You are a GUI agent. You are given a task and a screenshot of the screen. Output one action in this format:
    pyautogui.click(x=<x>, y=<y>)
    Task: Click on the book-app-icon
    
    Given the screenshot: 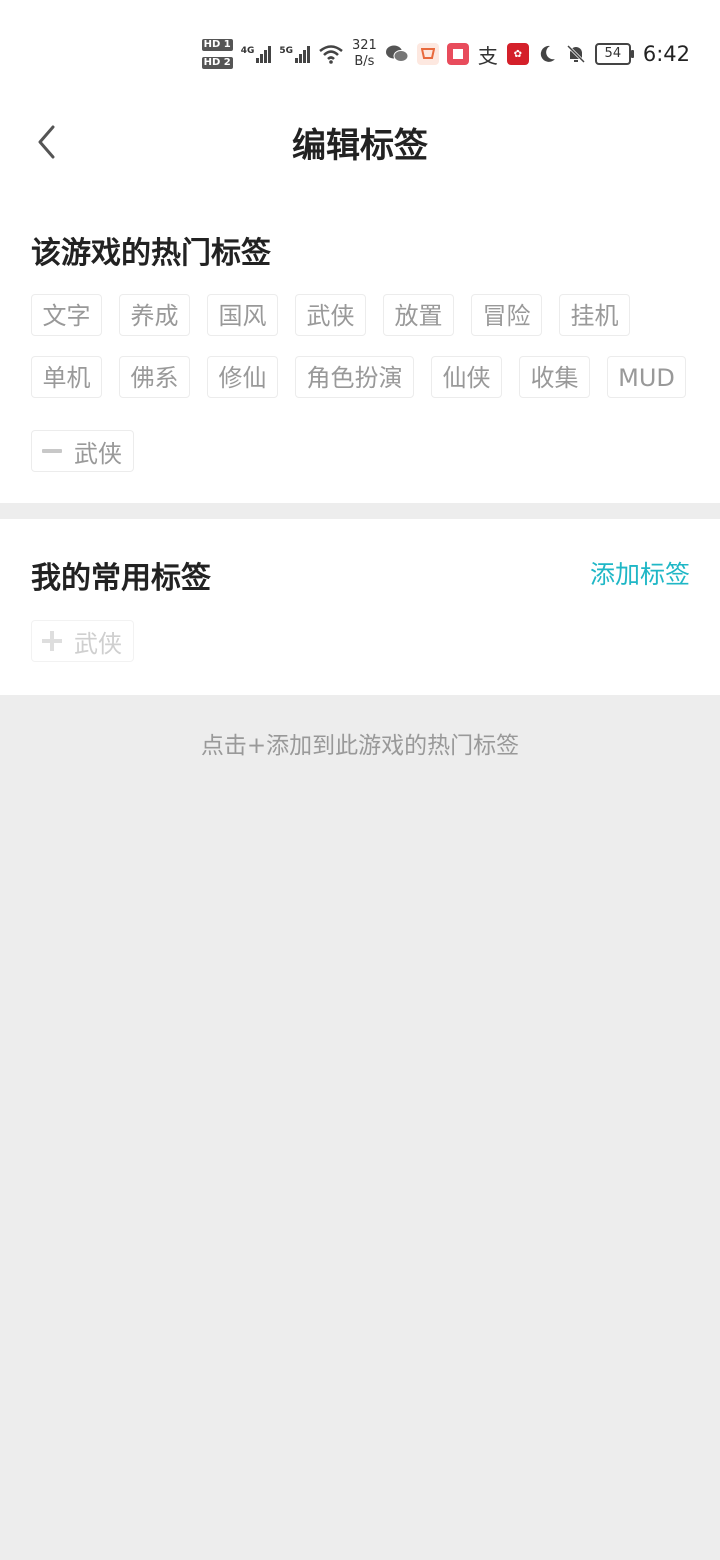 What is the action you would take?
    pyautogui.click(x=457, y=54)
    